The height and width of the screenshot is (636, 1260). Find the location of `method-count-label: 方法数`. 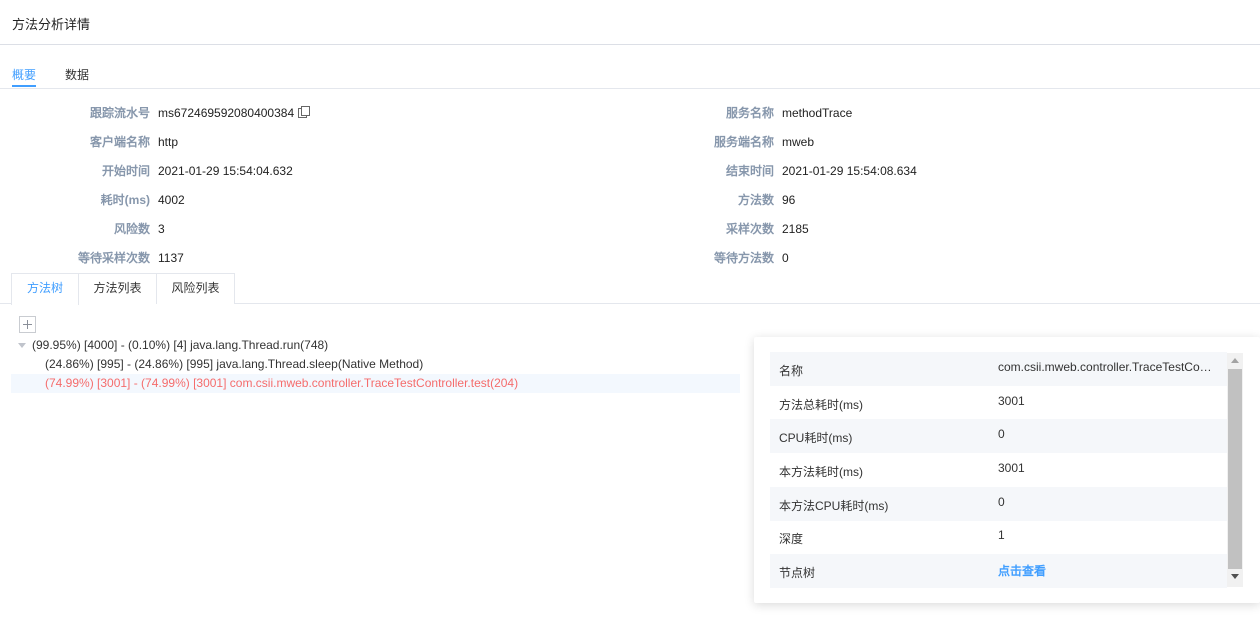

method-count-label: 方法数 is located at coordinates (755, 200).